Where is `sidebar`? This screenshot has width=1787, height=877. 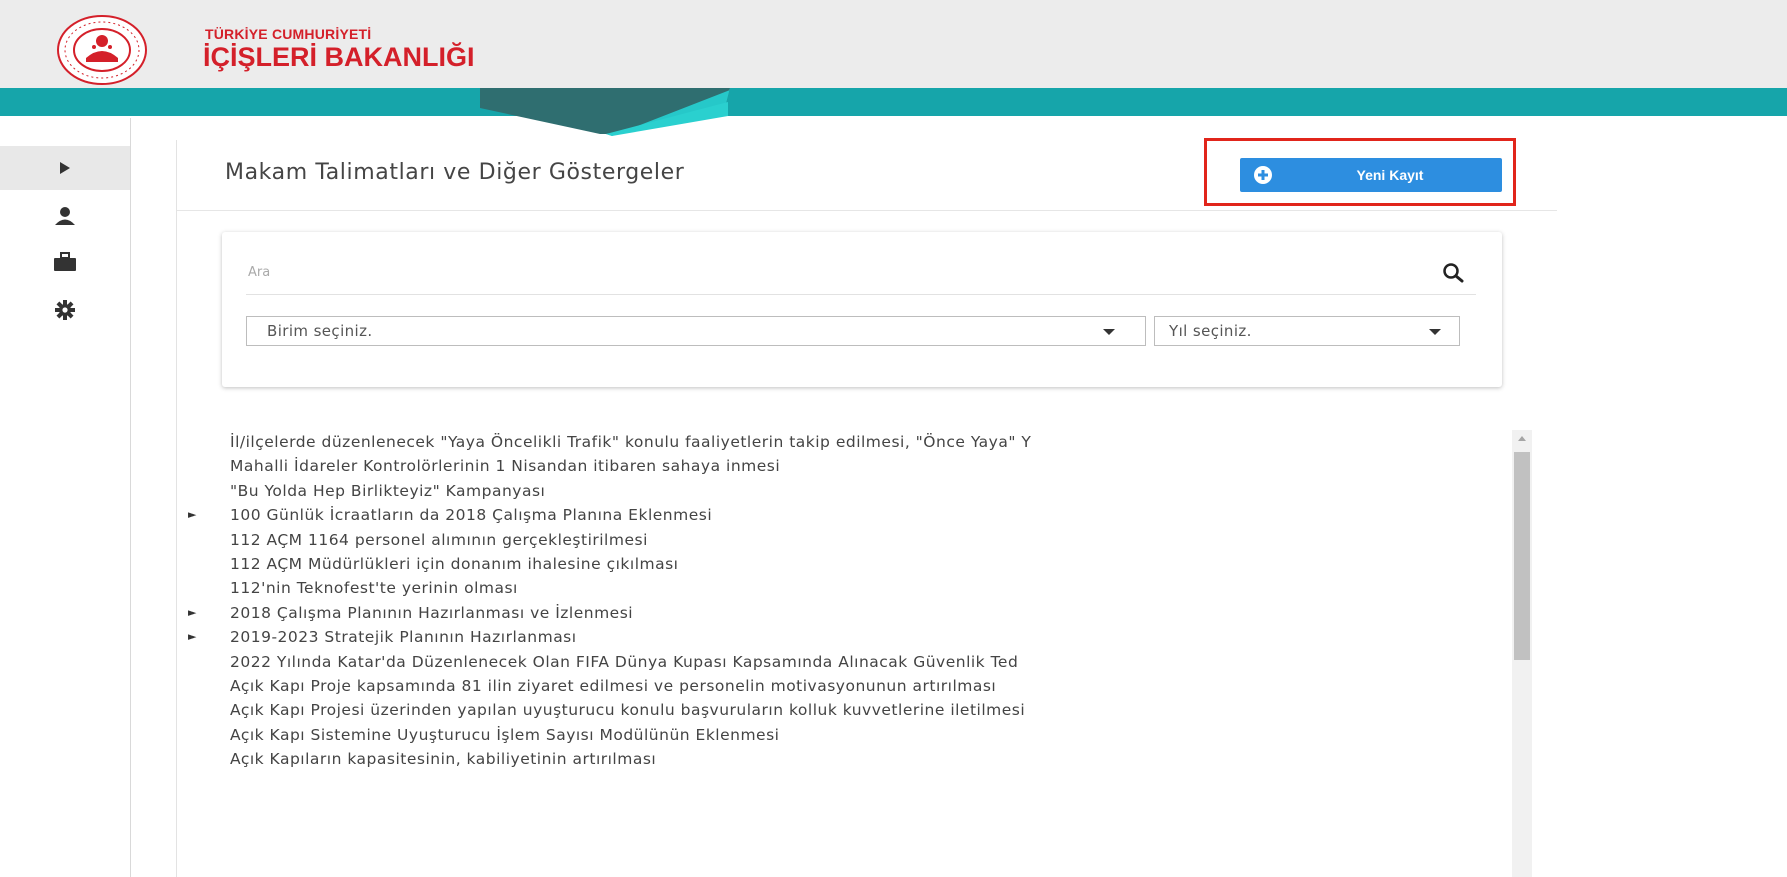 sidebar is located at coordinates (65, 497).